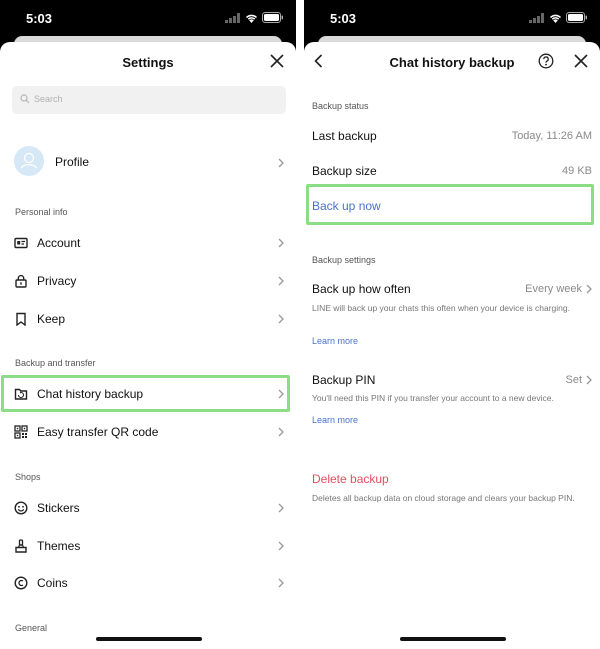 The width and height of the screenshot is (600, 649). Describe the element at coordinates (553, 289) in the screenshot. I see `how-often-value: Every week` at that location.